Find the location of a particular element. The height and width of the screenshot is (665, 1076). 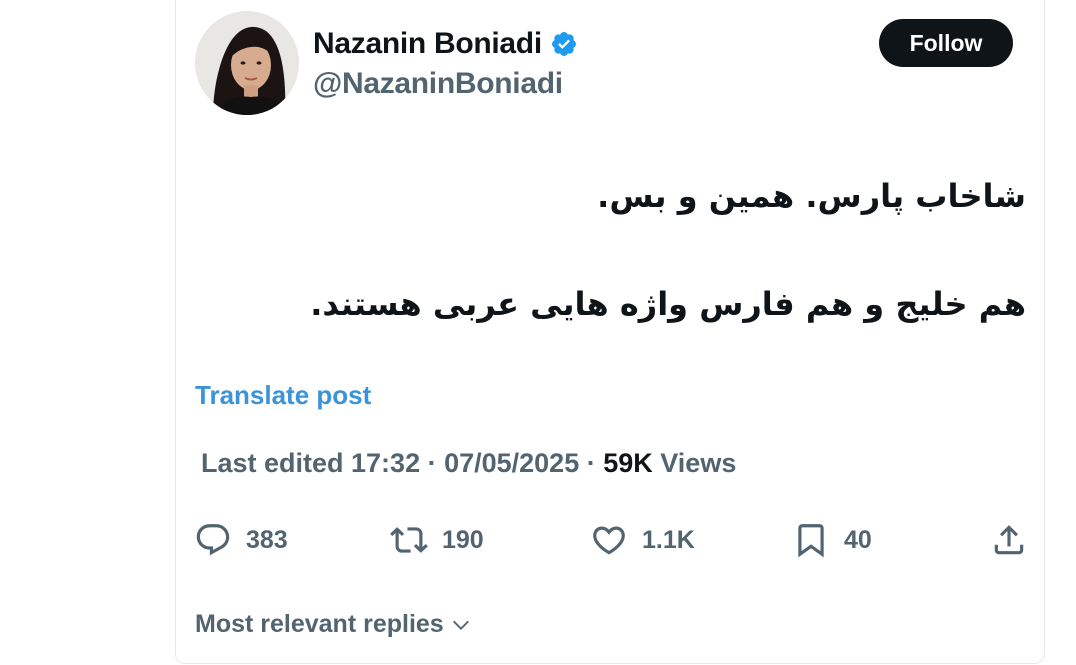

replies-sort-label: Most relevant replies is located at coordinates (319, 624).